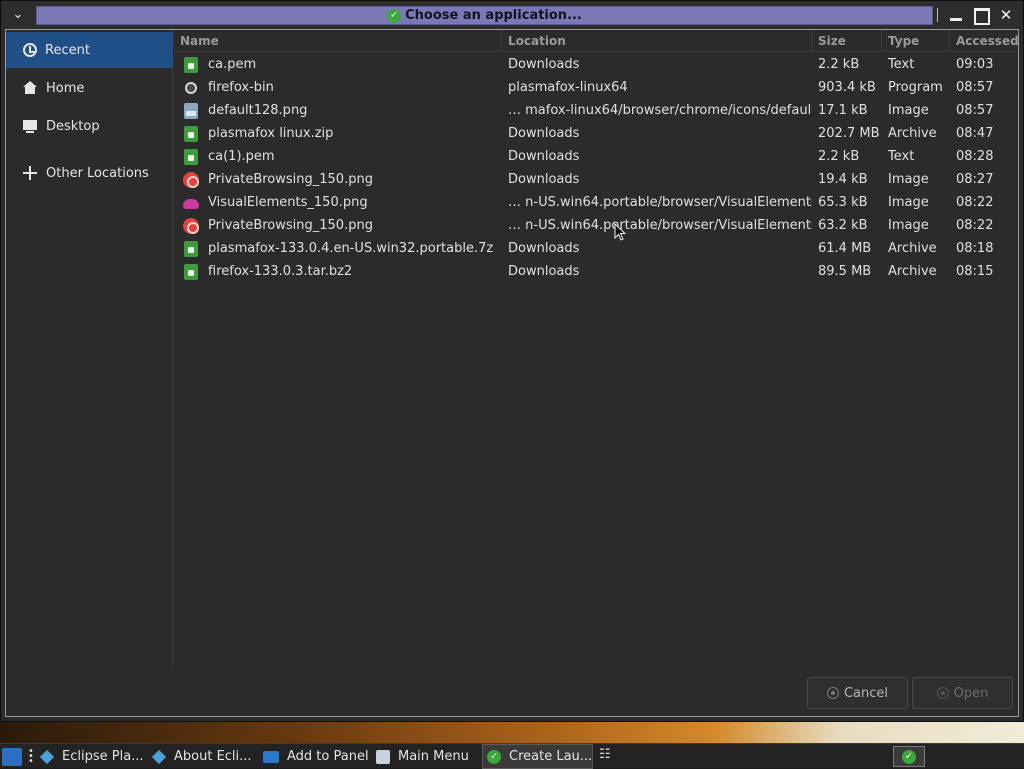 Image resolution: width=1024 pixels, height=769 pixels. Describe the element at coordinates (847, 41) in the screenshot. I see `column-header-size: Size` at that location.